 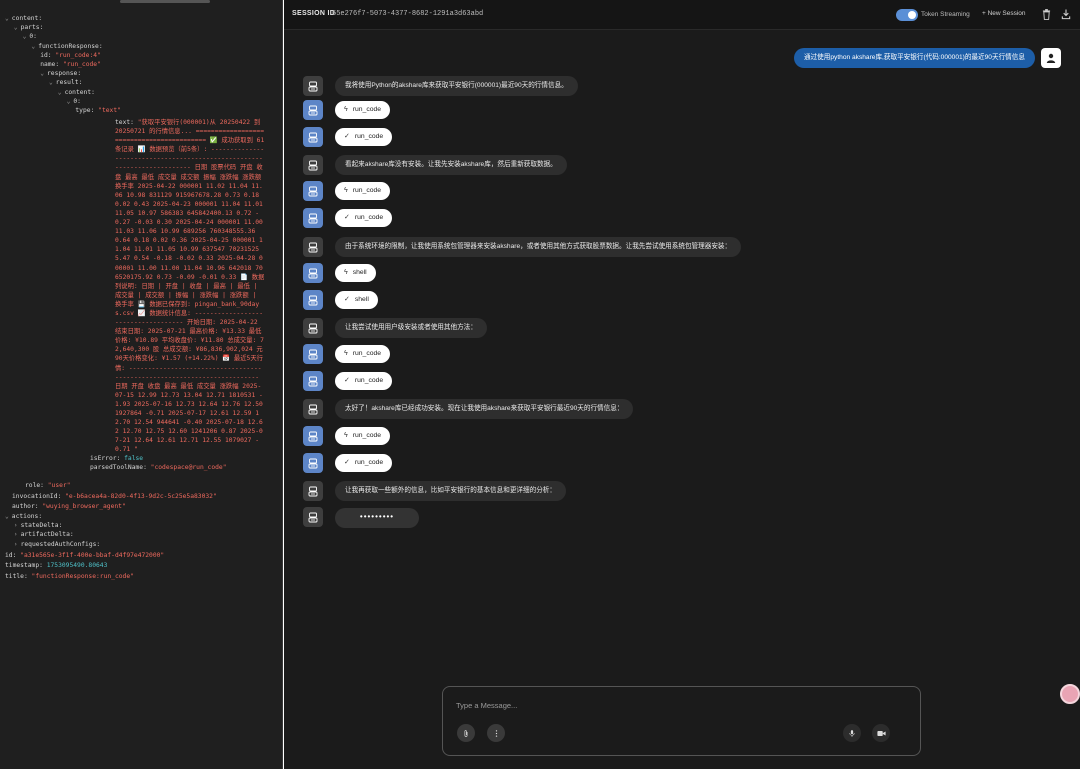 I want to click on json-value: 1753095490.80643, so click(x=75, y=565).